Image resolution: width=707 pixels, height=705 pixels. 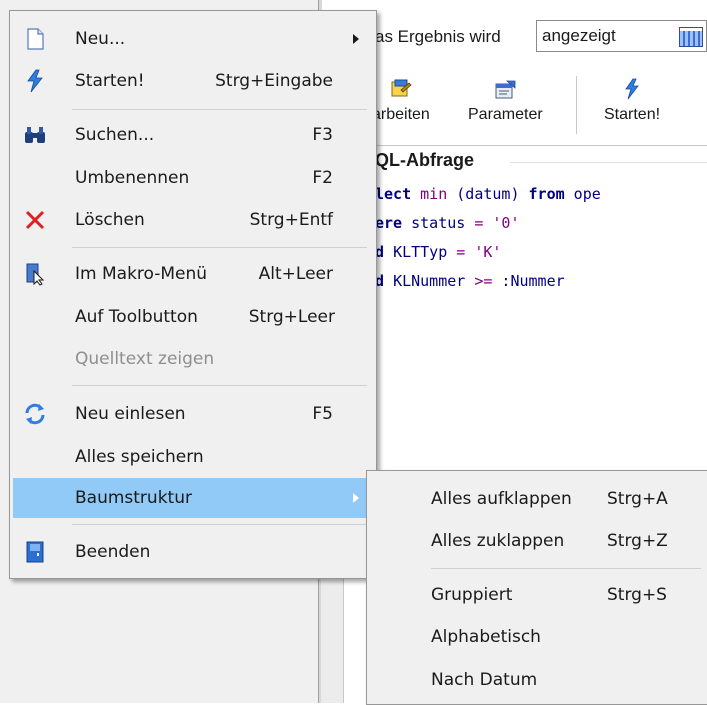 What do you see at coordinates (434, 281) in the screenshot?
I see `sql-token: KLNummer` at bounding box center [434, 281].